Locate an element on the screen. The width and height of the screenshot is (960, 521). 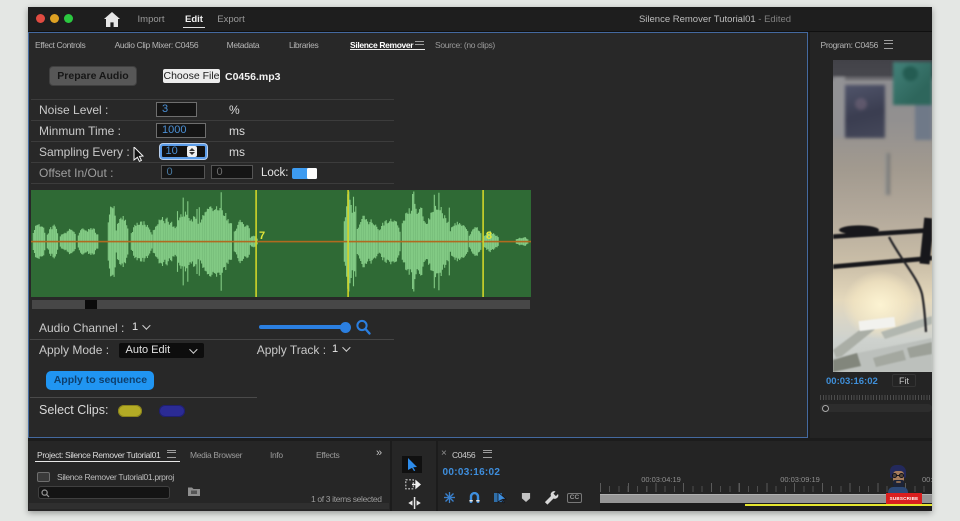
svg-text: 8 is located at coordinates (489, 236).